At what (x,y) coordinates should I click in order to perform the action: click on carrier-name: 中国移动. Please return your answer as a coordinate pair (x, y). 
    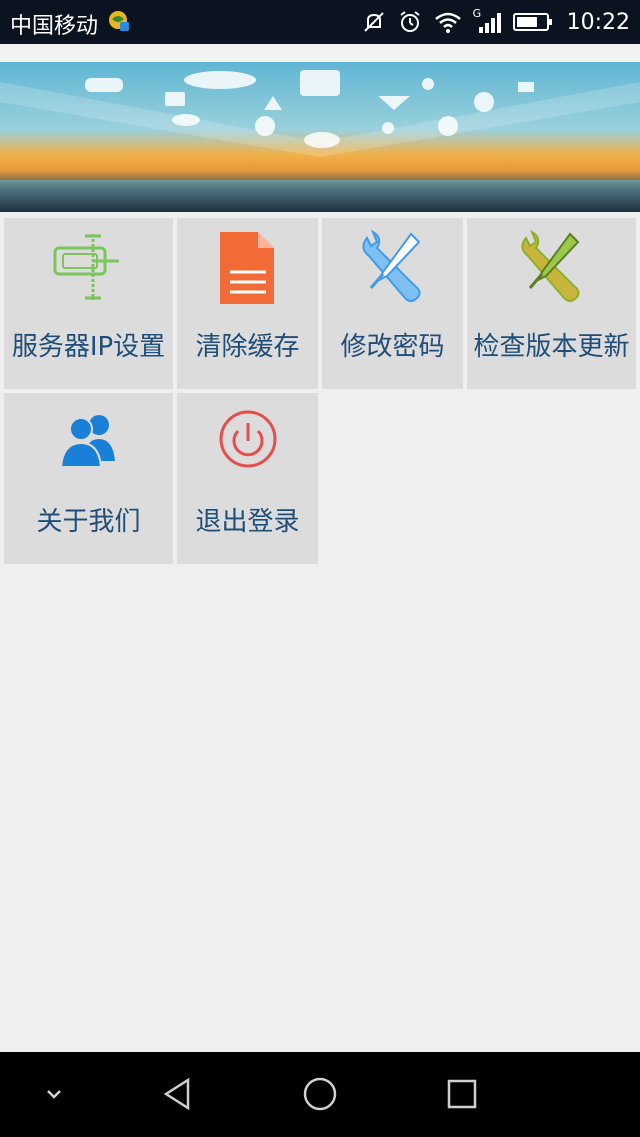
    Looking at the image, I should click on (54, 26).